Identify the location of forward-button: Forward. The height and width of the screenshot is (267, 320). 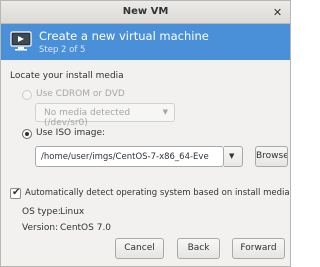
(258, 248).